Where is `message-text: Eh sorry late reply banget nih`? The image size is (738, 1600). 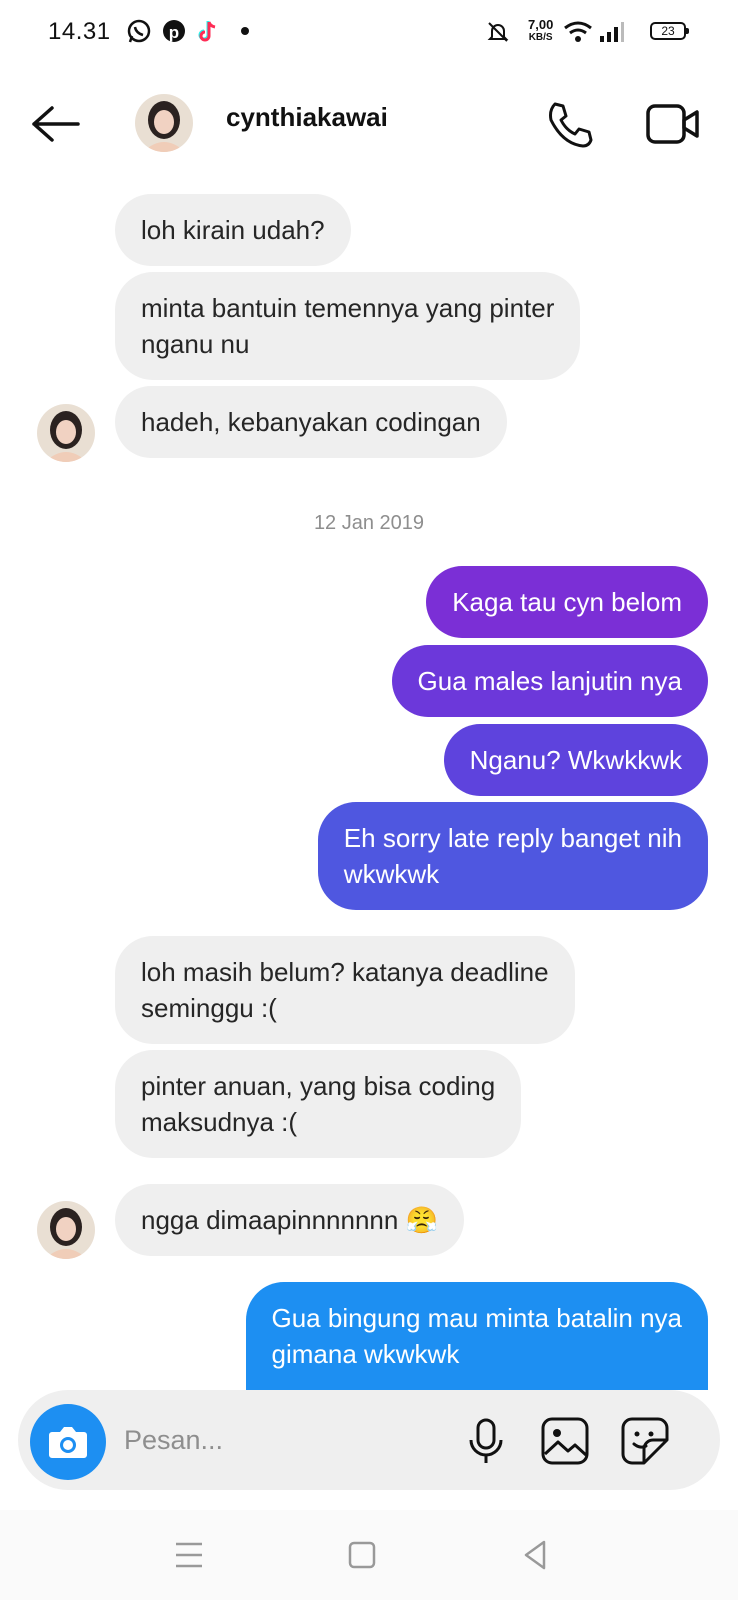
message-text: Eh sorry late reply banget nih is located at coordinates (512, 838).